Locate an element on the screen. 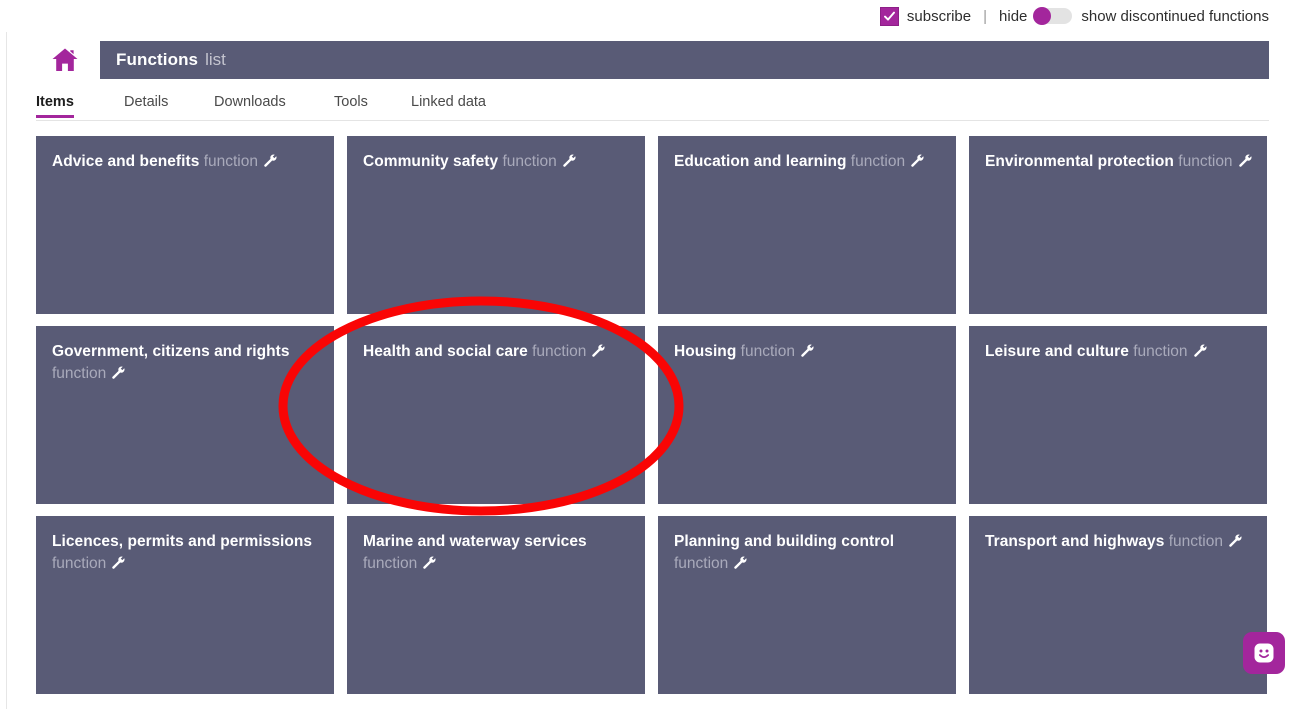  function-card-text: Transport and highways function is located at coordinates (1119, 542).